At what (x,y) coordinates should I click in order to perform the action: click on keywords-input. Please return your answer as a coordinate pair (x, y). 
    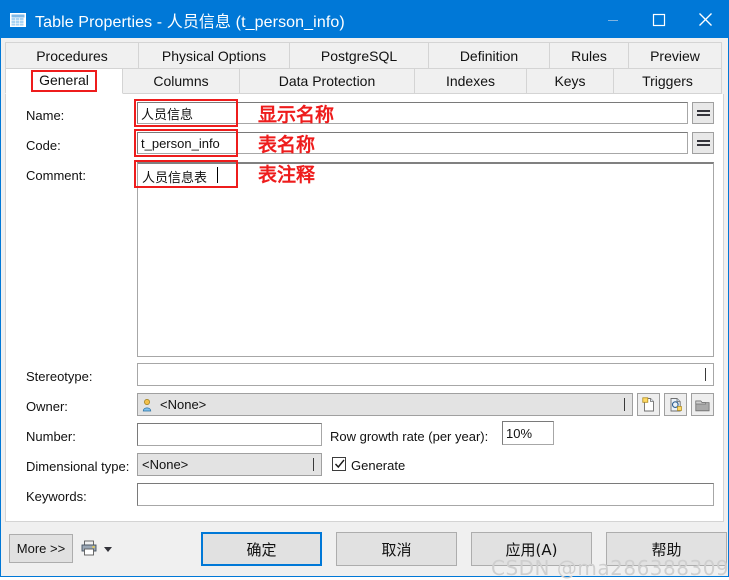
    Looking at the image, I should click on (425, 494).